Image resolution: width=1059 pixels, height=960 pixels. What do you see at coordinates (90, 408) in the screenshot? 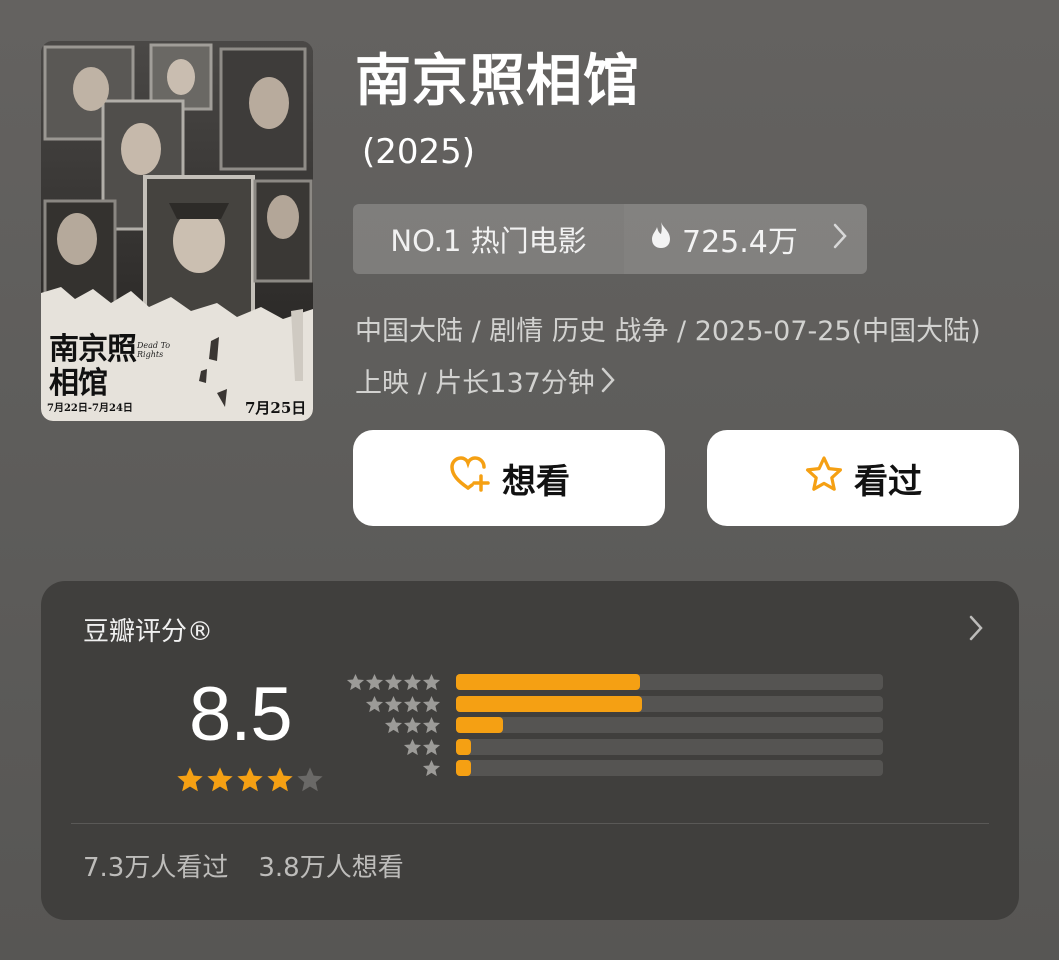
I see `poster-preview-dates: 7月22日-7月24日` at bounding box center [90, 408].